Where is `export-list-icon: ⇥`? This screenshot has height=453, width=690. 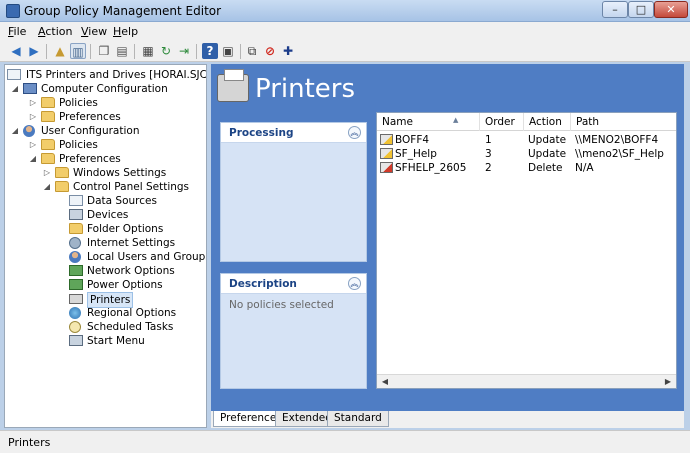
export-list-icon: ⇥ is located at coordinates (184, 51).